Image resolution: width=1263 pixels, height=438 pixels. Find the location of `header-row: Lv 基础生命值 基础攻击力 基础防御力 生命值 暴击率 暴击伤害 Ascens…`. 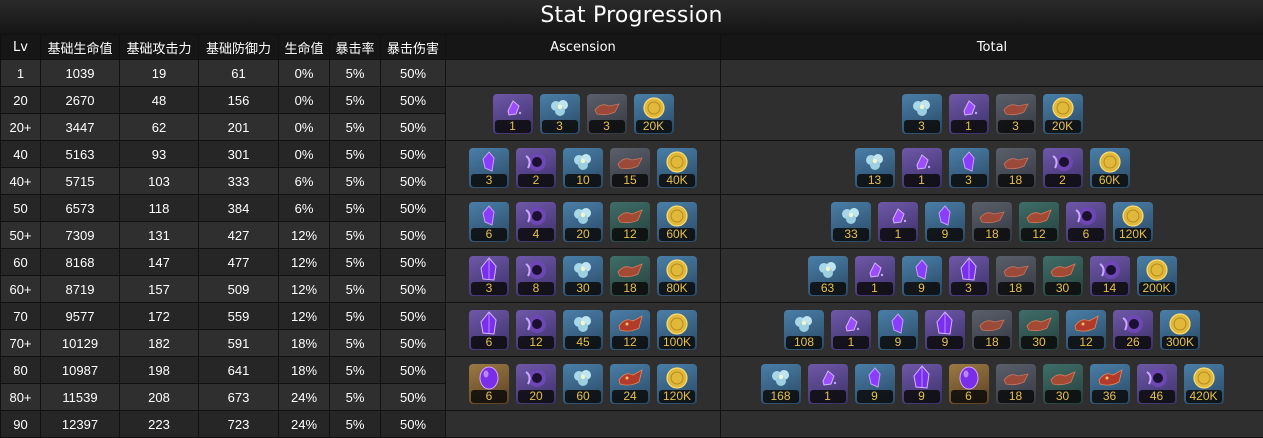

header-row: Lv 基础生命值 基础攻击力 基础防御力 生命值 暴击率 暴击伤害 Ascens… is located at coordinates (632, 47).